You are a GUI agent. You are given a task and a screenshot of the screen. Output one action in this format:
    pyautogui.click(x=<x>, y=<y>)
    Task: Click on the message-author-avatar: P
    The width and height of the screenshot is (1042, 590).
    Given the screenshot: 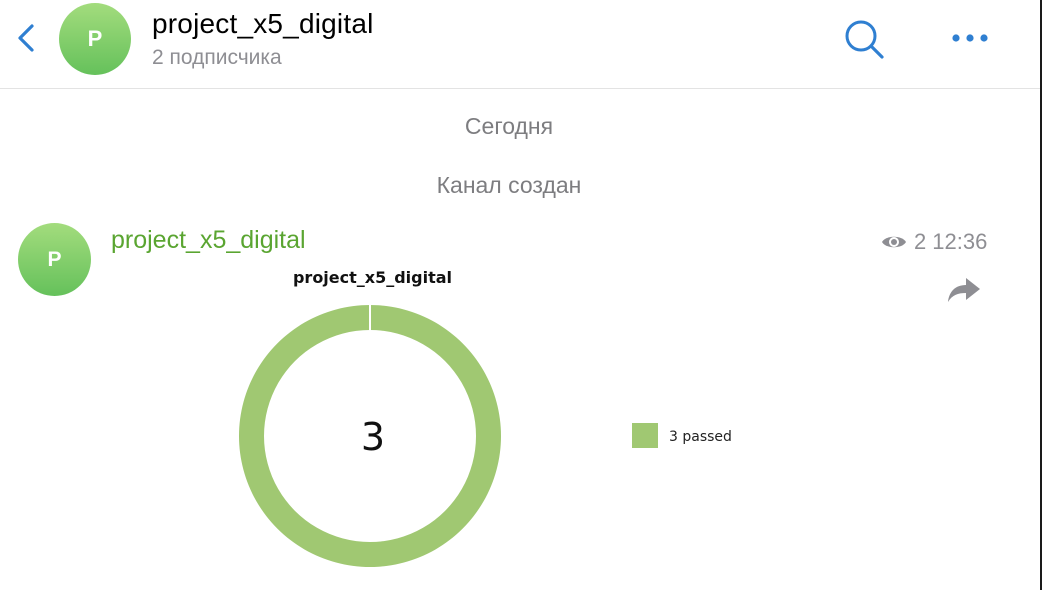 What is the action you would take?
    pyautogui.click(x=54, y=259)
    